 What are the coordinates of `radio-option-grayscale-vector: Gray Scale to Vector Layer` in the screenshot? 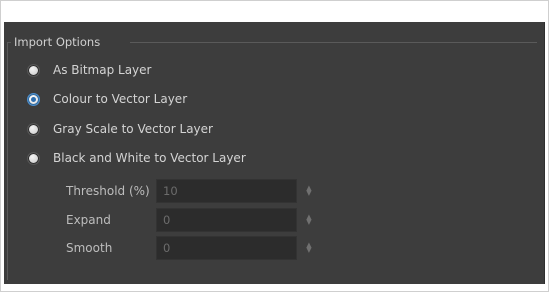 It's located at (120, 129).